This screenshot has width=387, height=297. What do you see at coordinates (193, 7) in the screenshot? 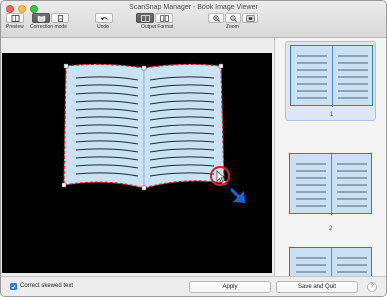
I see `window-title: ScanSnap Manager - Book Image Viewer` at bounding box center [193, 7].